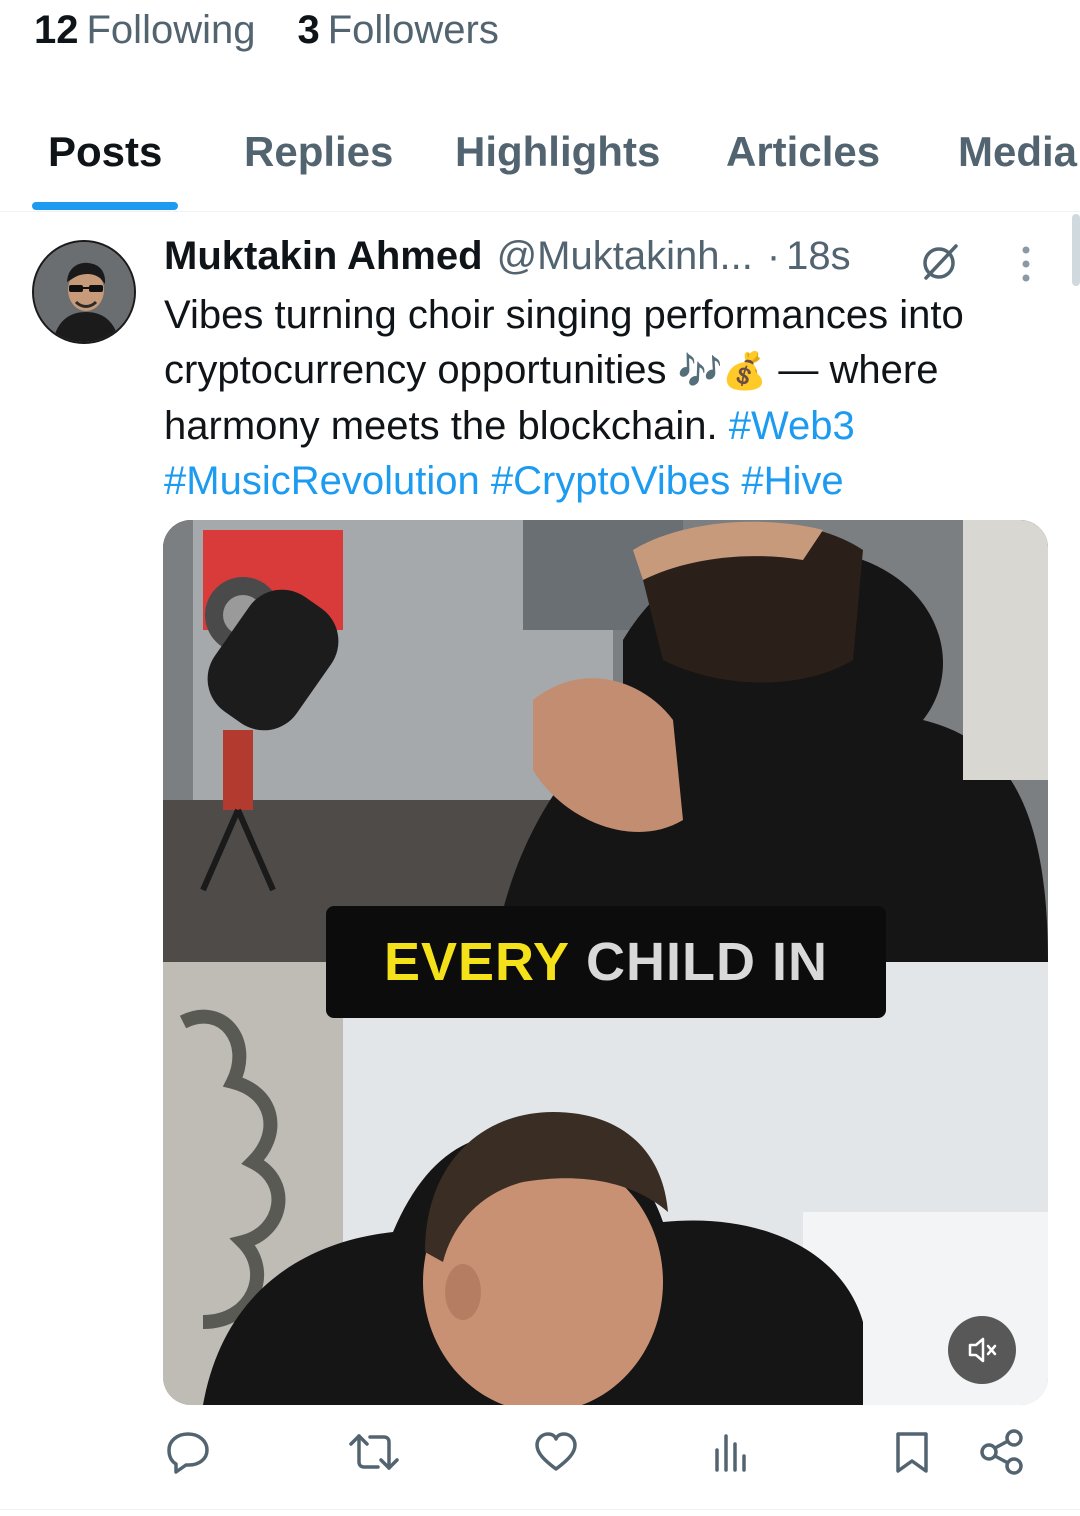  I want to click on volume-muted-icon, so click(982, 1350).